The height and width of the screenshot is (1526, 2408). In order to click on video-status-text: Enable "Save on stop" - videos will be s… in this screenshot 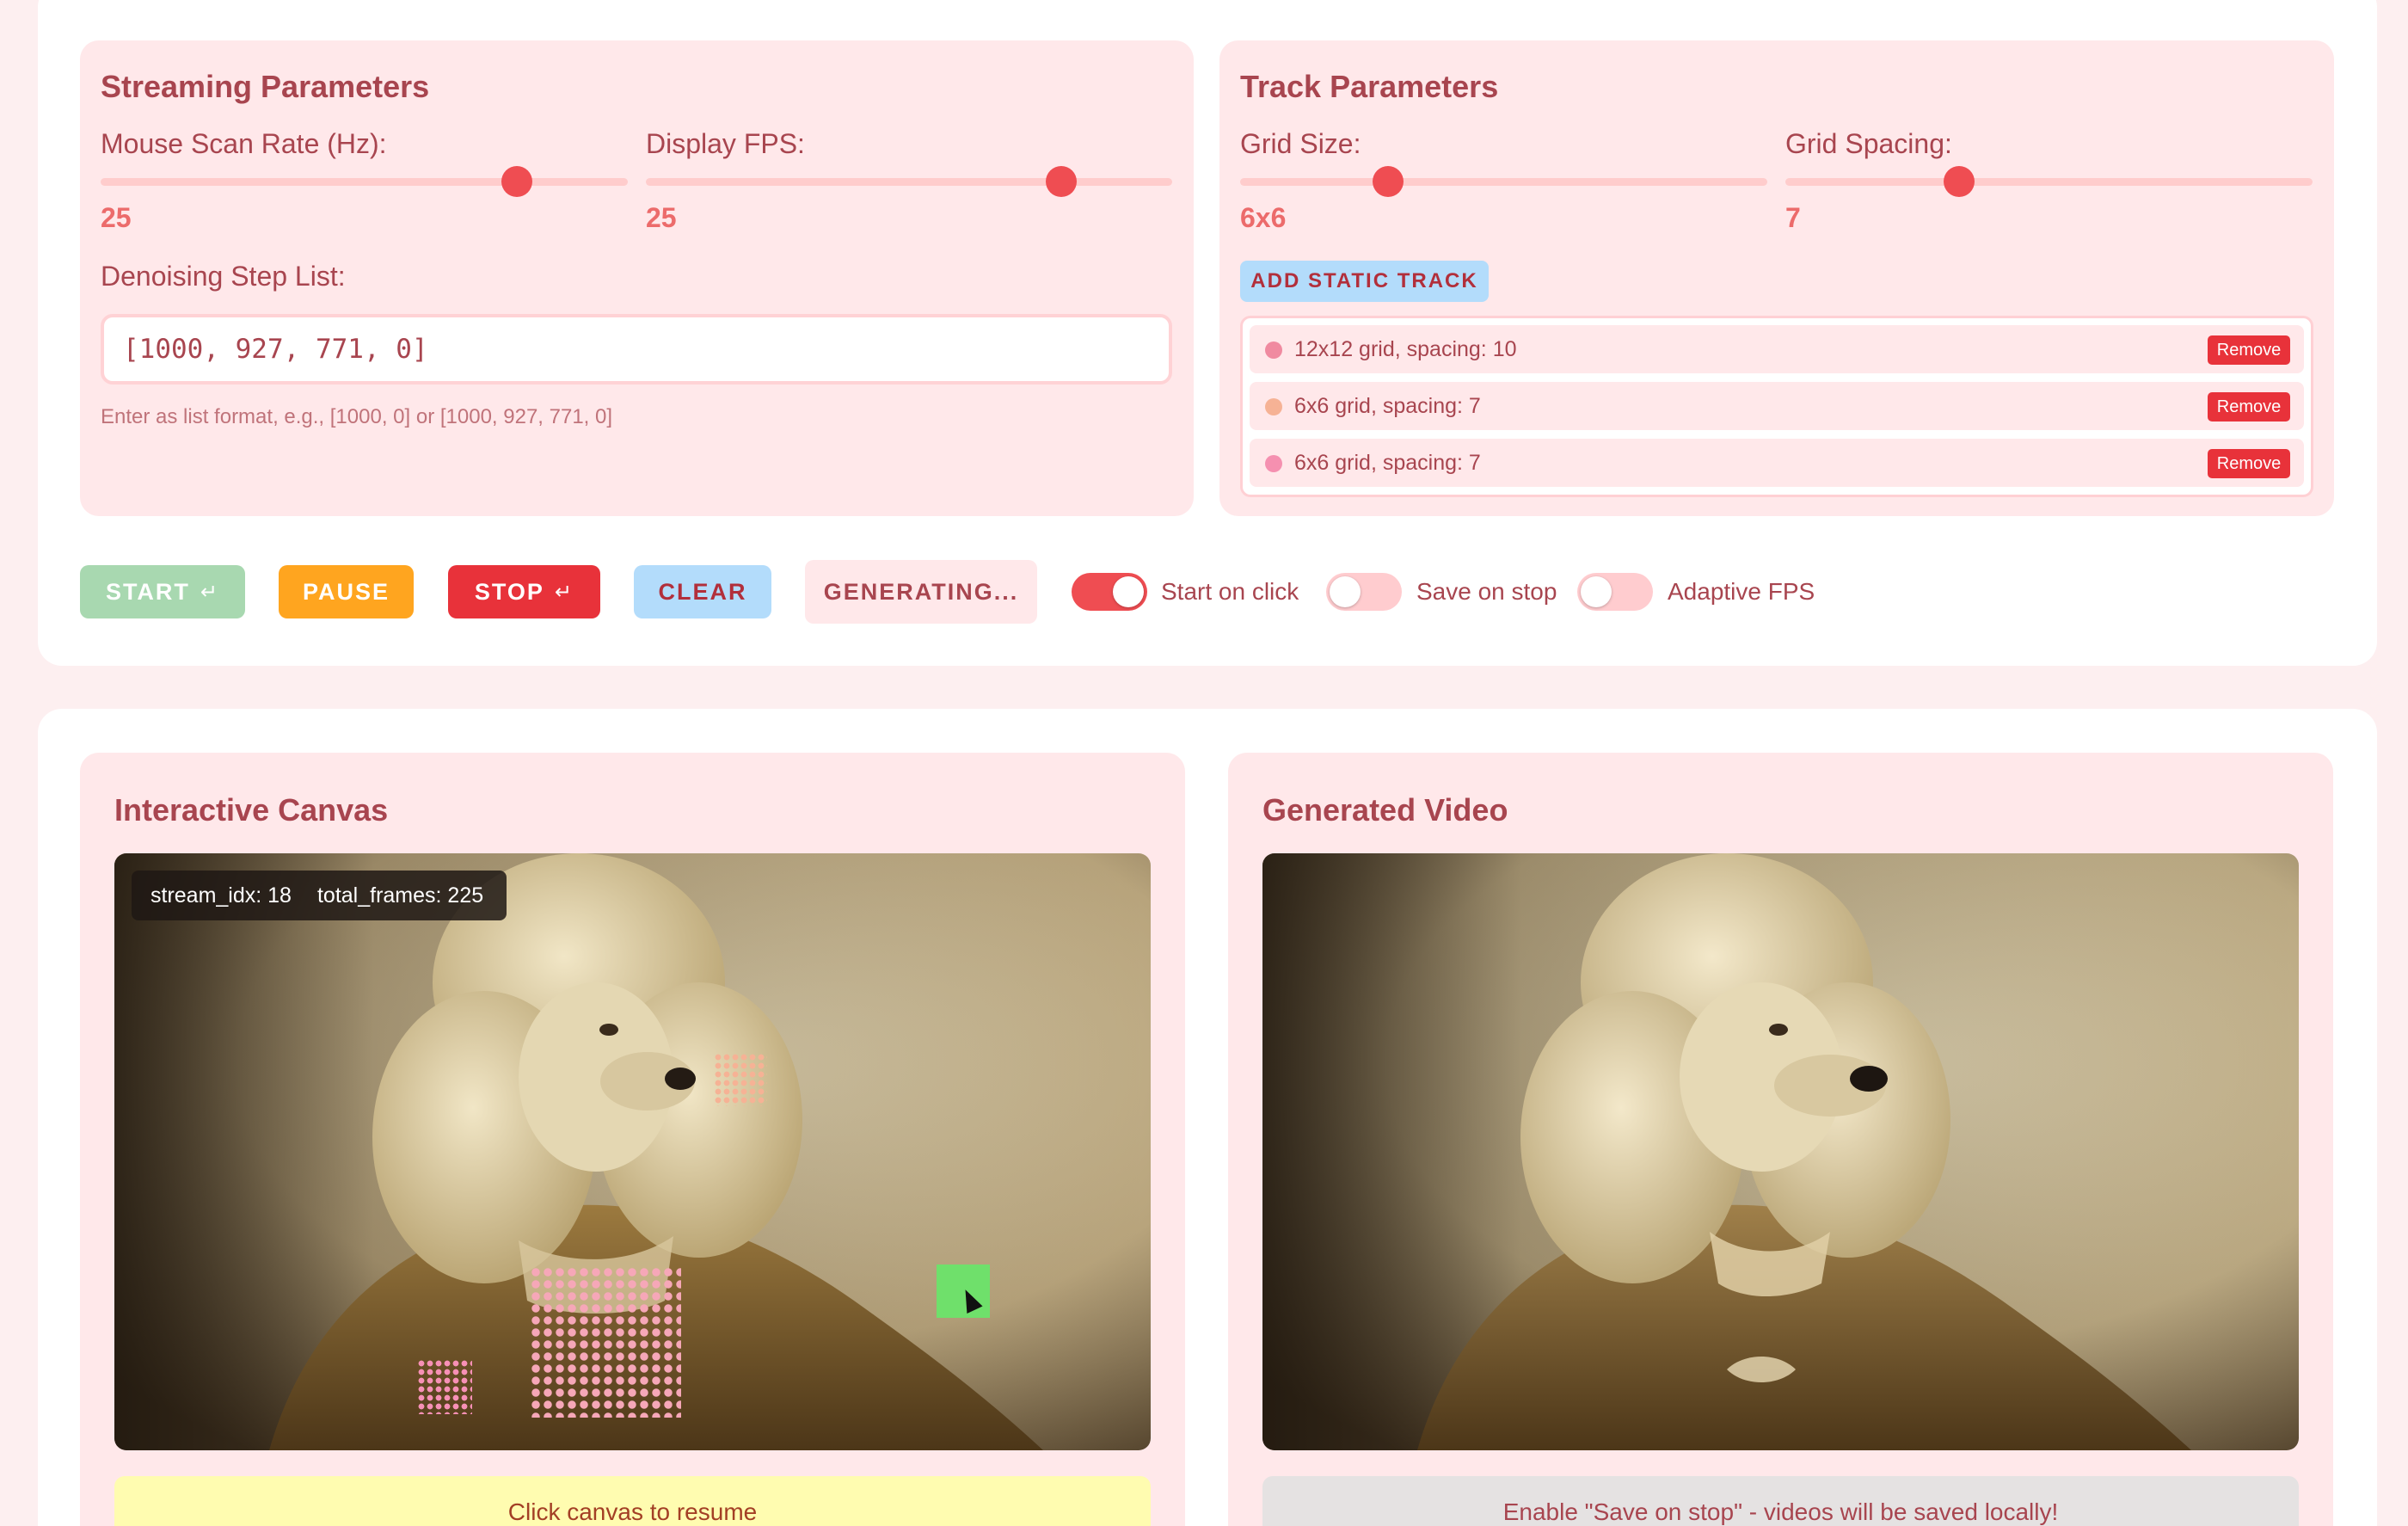, I will do `click(1780, 1512)`.